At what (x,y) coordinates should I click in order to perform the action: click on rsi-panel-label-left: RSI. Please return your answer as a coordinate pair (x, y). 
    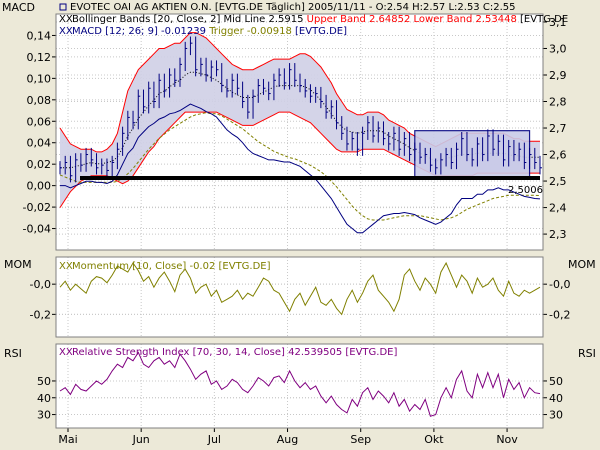
    Looking at the image, I should click on (13, 353).